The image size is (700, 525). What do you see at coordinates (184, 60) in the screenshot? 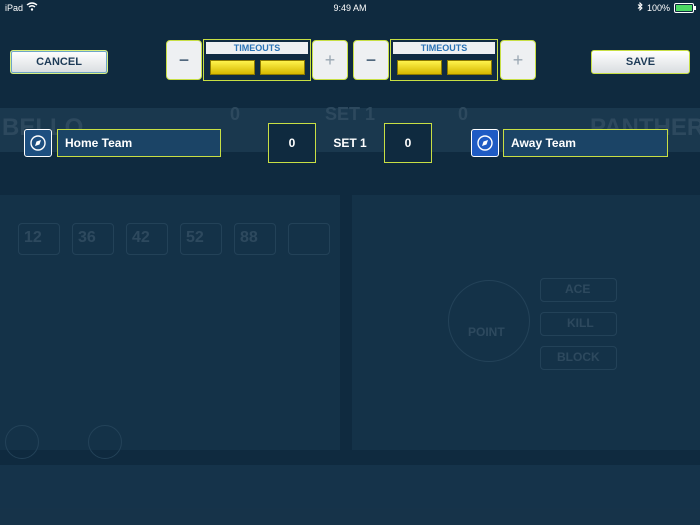
I see `home-timeout-minus-button: −` at bounding box center [184, 60].